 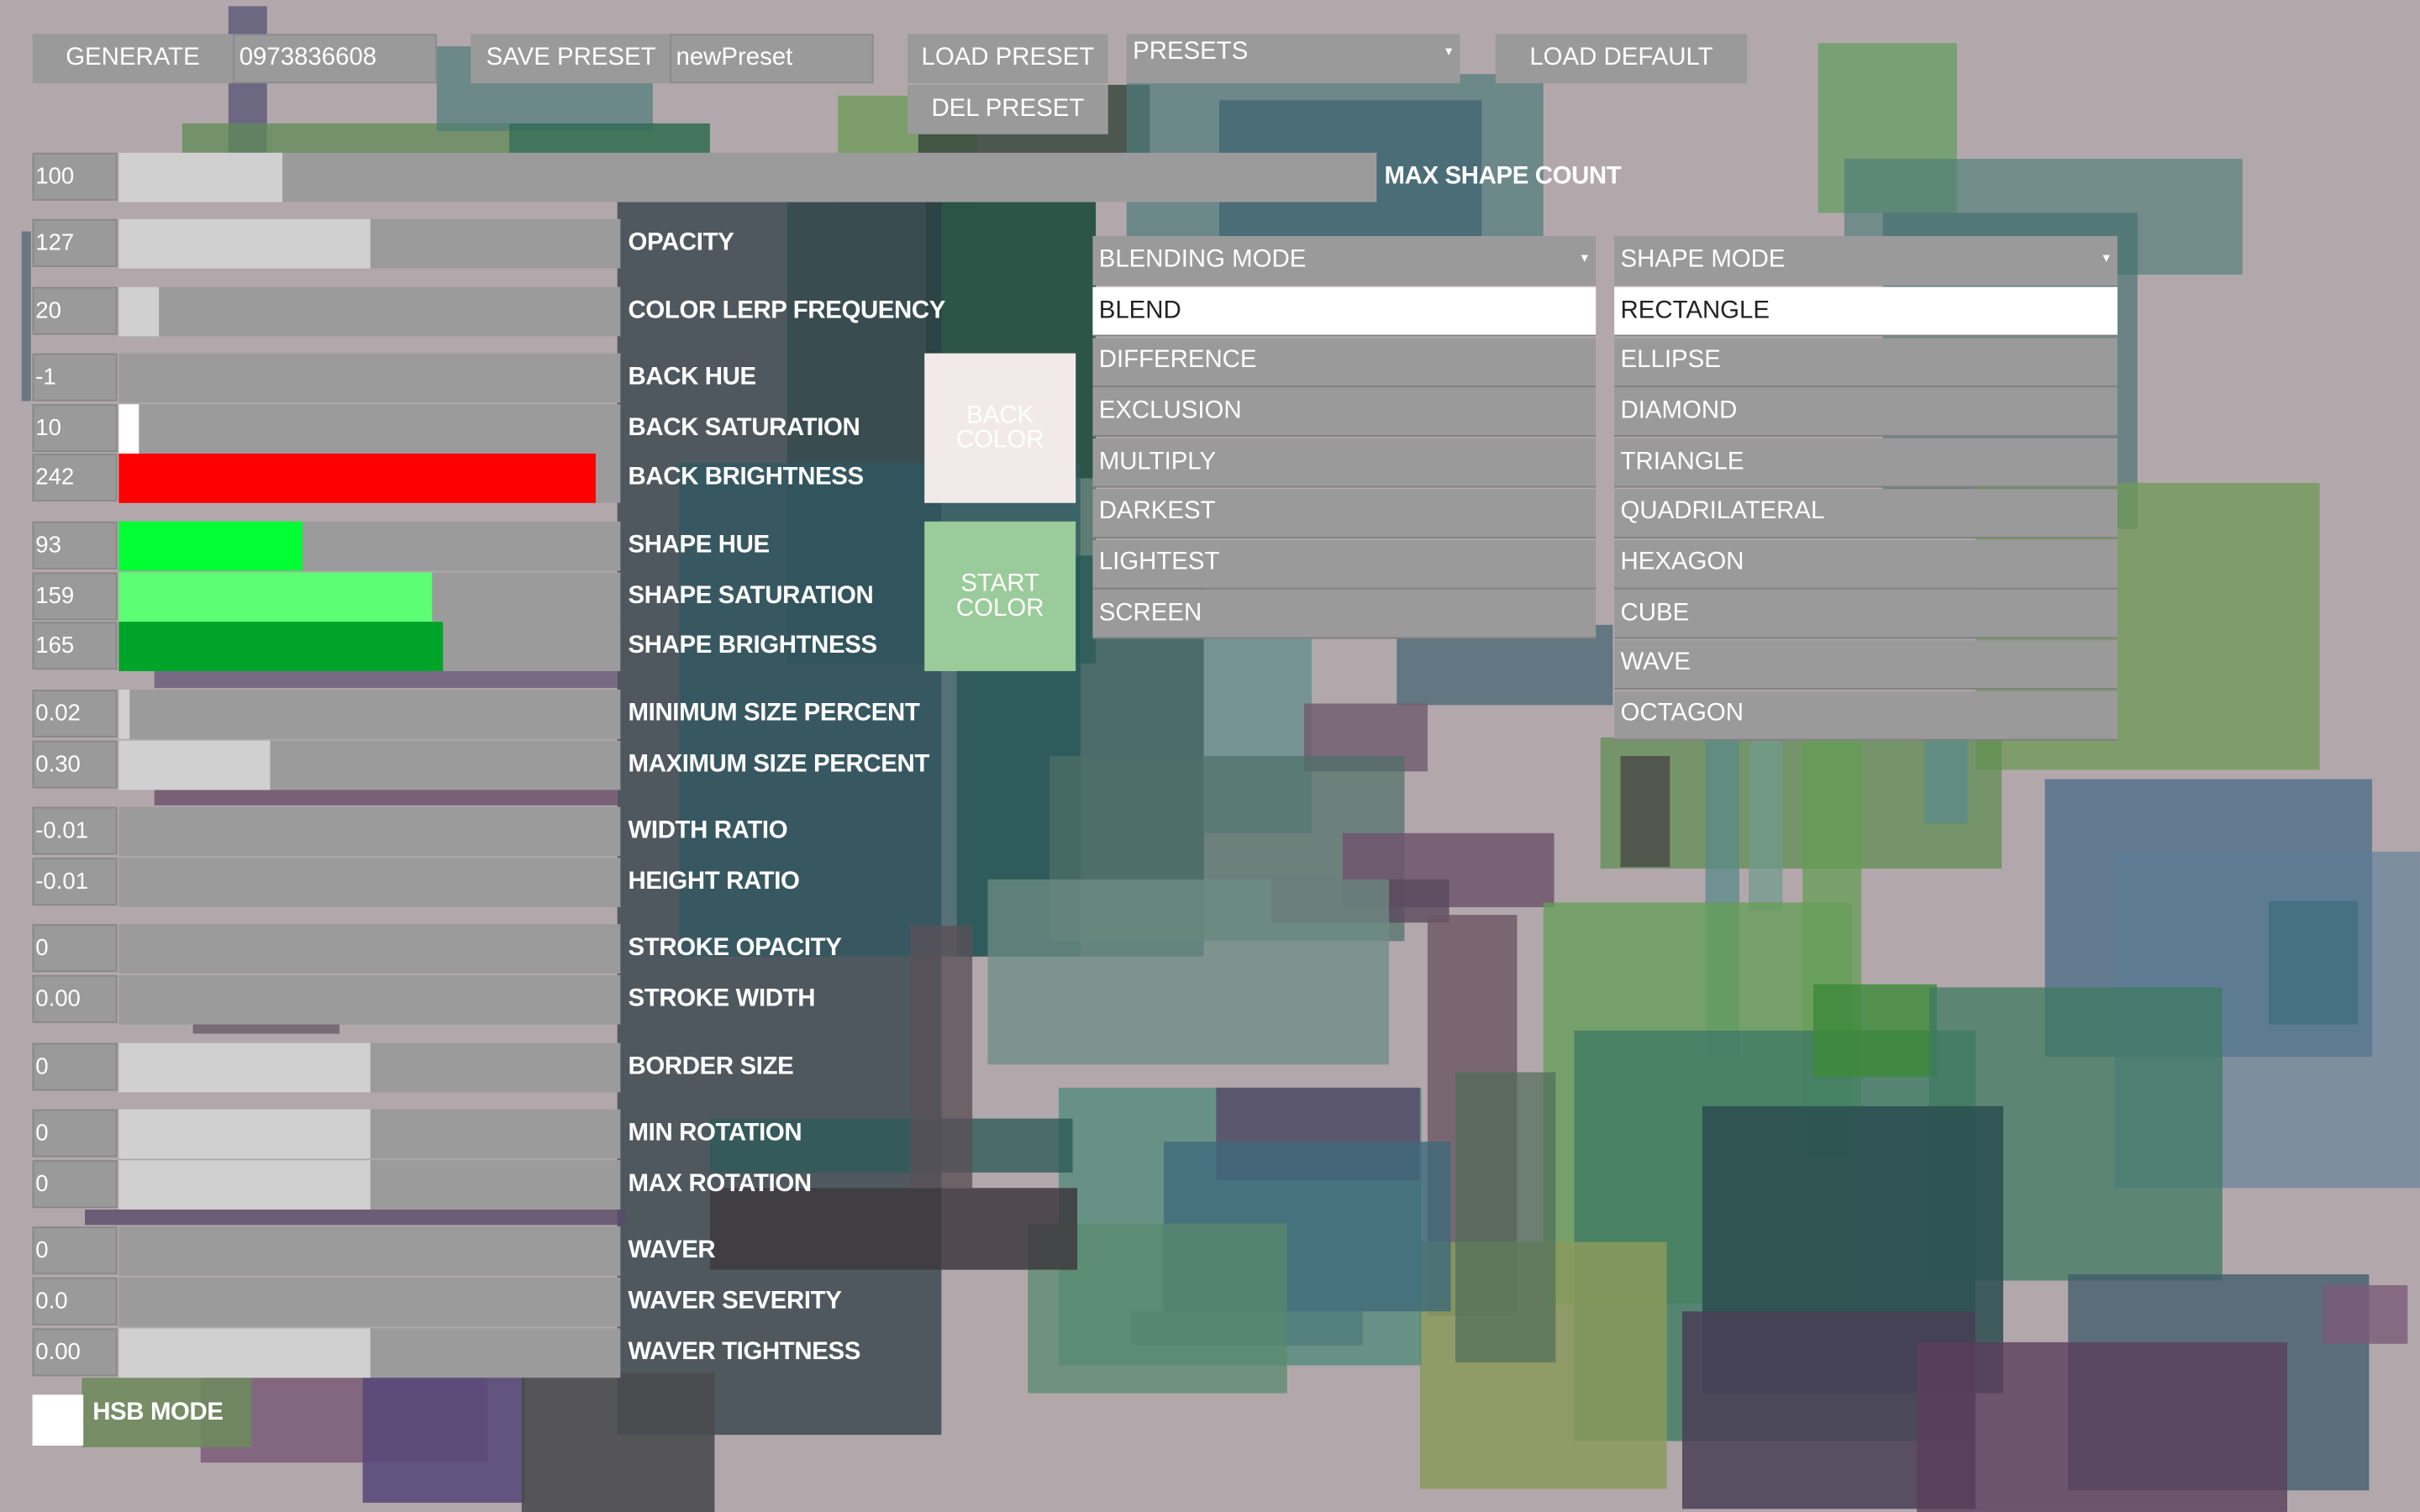 What do you see at coordinates (999, 608) in the screenshot?
I see `start-color-label-2: COLOR` at bounding box center [999, 608].